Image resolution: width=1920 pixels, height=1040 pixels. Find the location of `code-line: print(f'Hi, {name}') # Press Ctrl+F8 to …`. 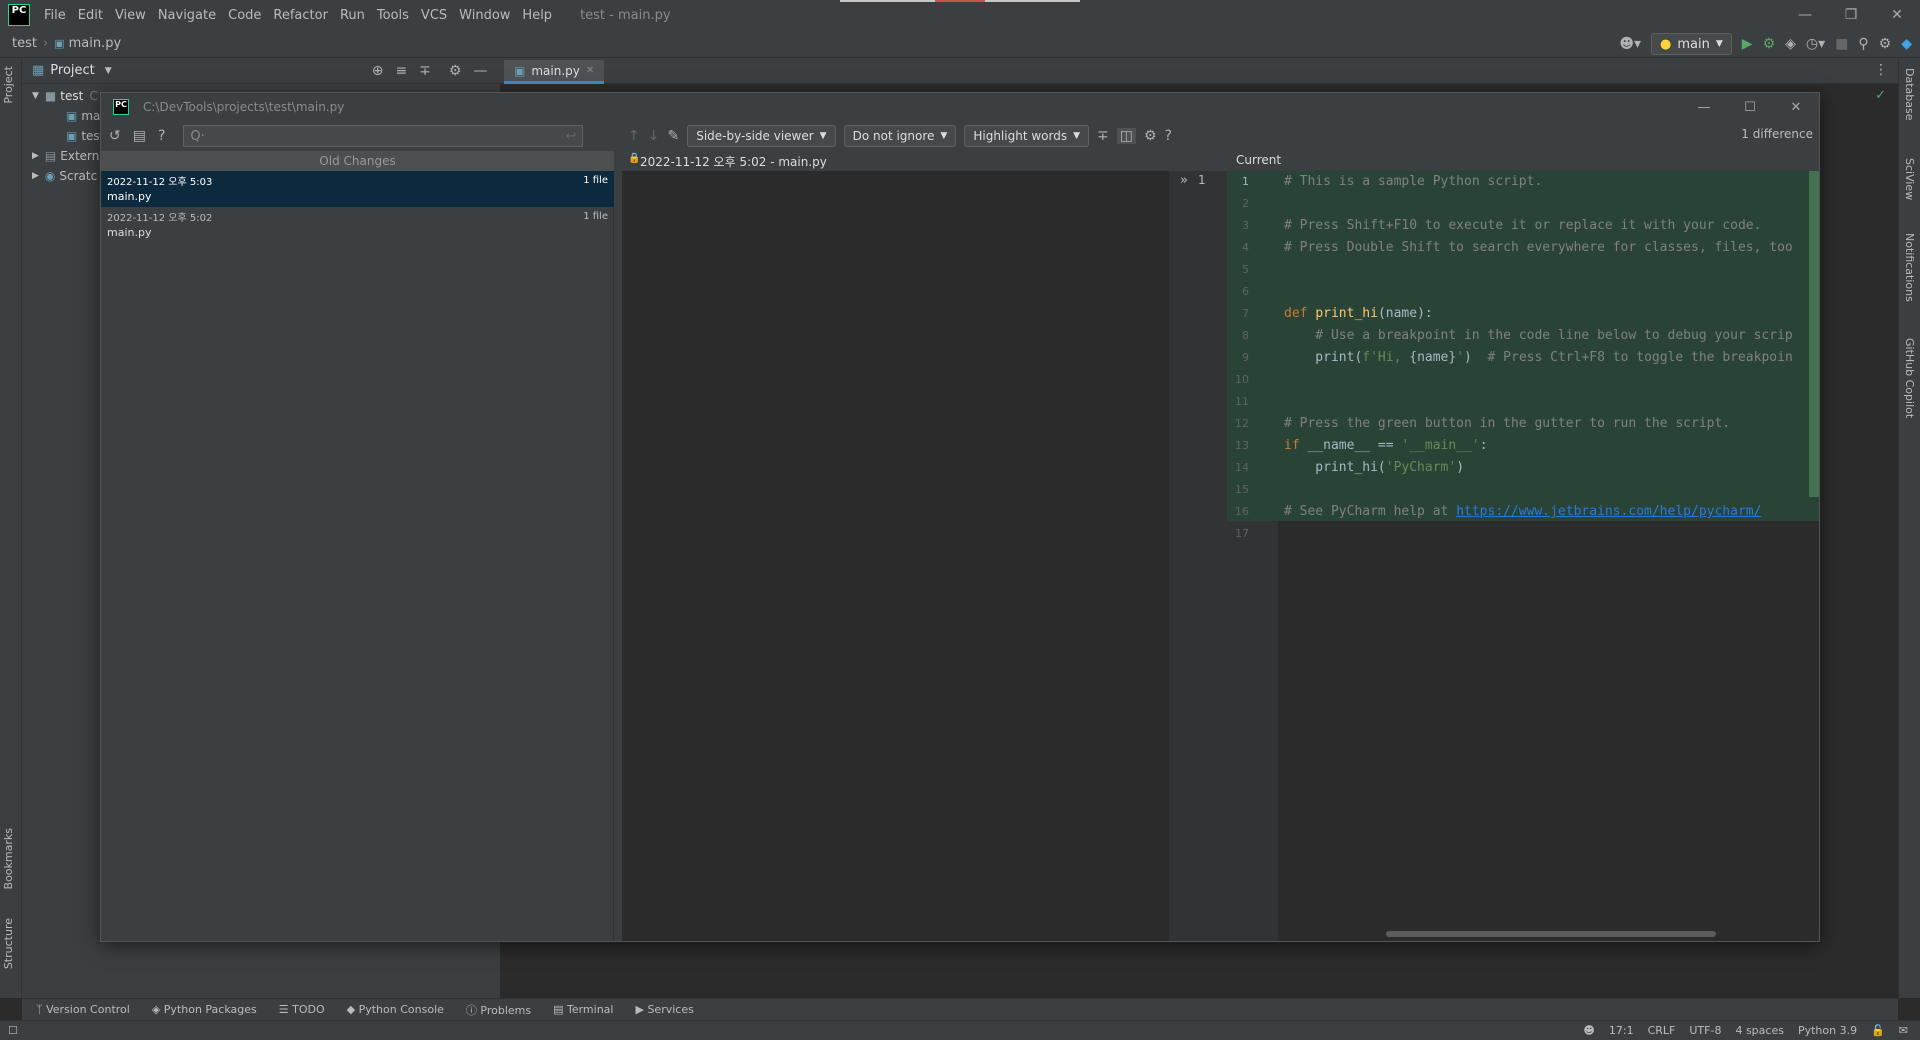

code-line: print(f'Hi, {name}') # Press Ctrl+F8 to … is located at coordinates (1538, 358).